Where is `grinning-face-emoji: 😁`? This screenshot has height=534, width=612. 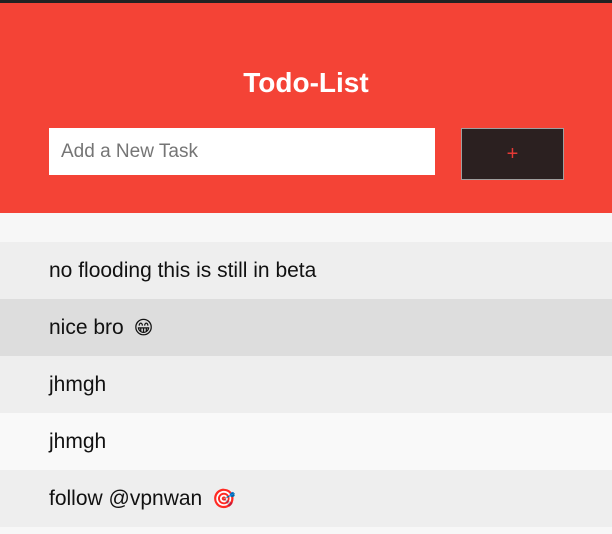 grinning-face-emoji: 😁 is located at coordinates (143, 328).